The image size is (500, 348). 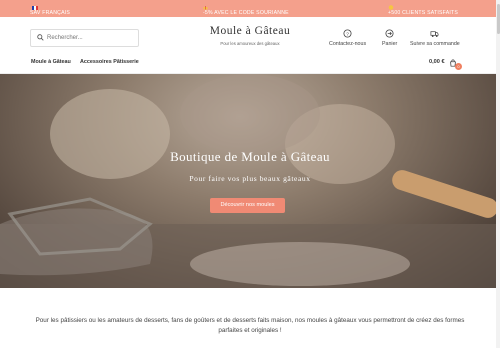 I want to click on hero-title: Boutique de Moule à Gâteau, so click(x=250, y=156).